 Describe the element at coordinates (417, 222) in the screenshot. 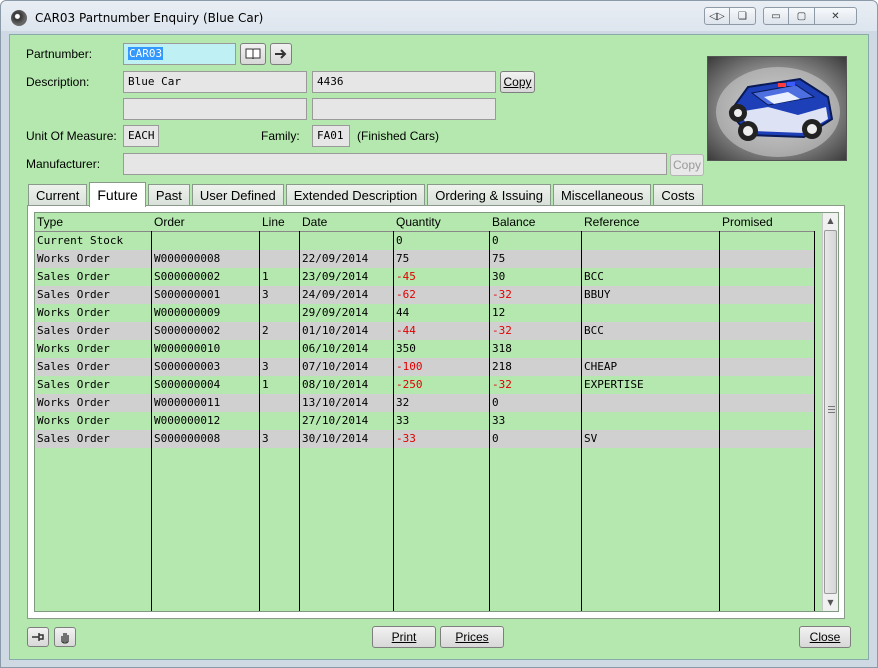

I see `column-header-quantity: Quantity` at that location.